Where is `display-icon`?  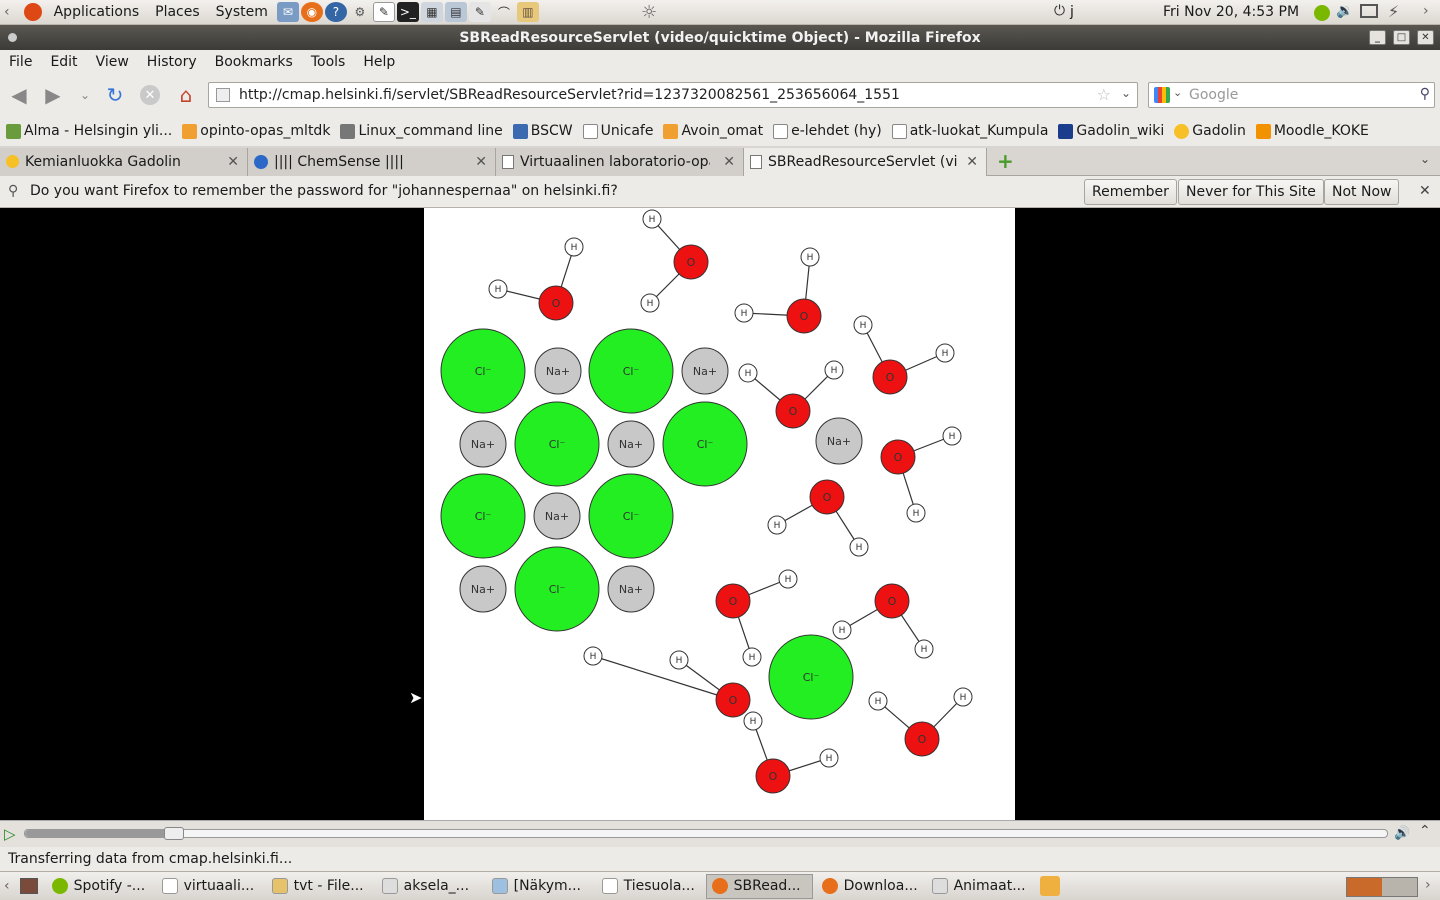
display-icon is located at coordinates (1369, 11).